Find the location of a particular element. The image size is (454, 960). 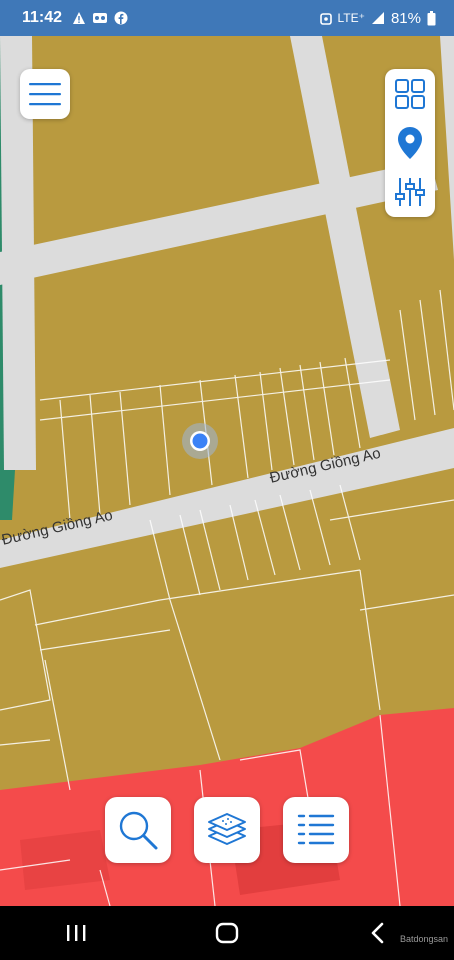

facebook-icon is located at coordinates (121, 18).